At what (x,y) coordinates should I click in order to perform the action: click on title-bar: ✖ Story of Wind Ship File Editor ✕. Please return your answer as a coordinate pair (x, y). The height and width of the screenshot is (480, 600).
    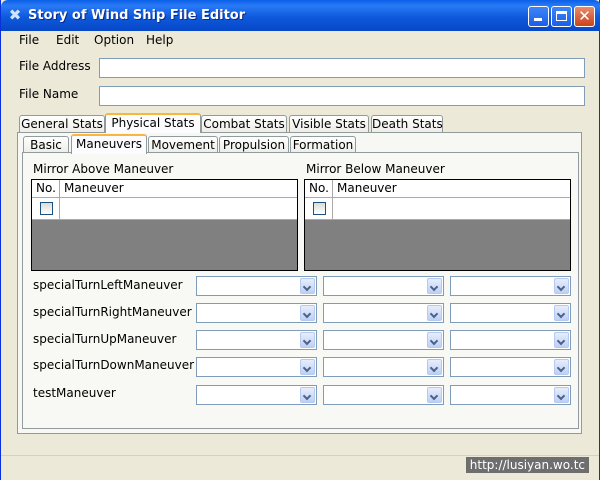
    Looking at the image, I should click on (300, 15).